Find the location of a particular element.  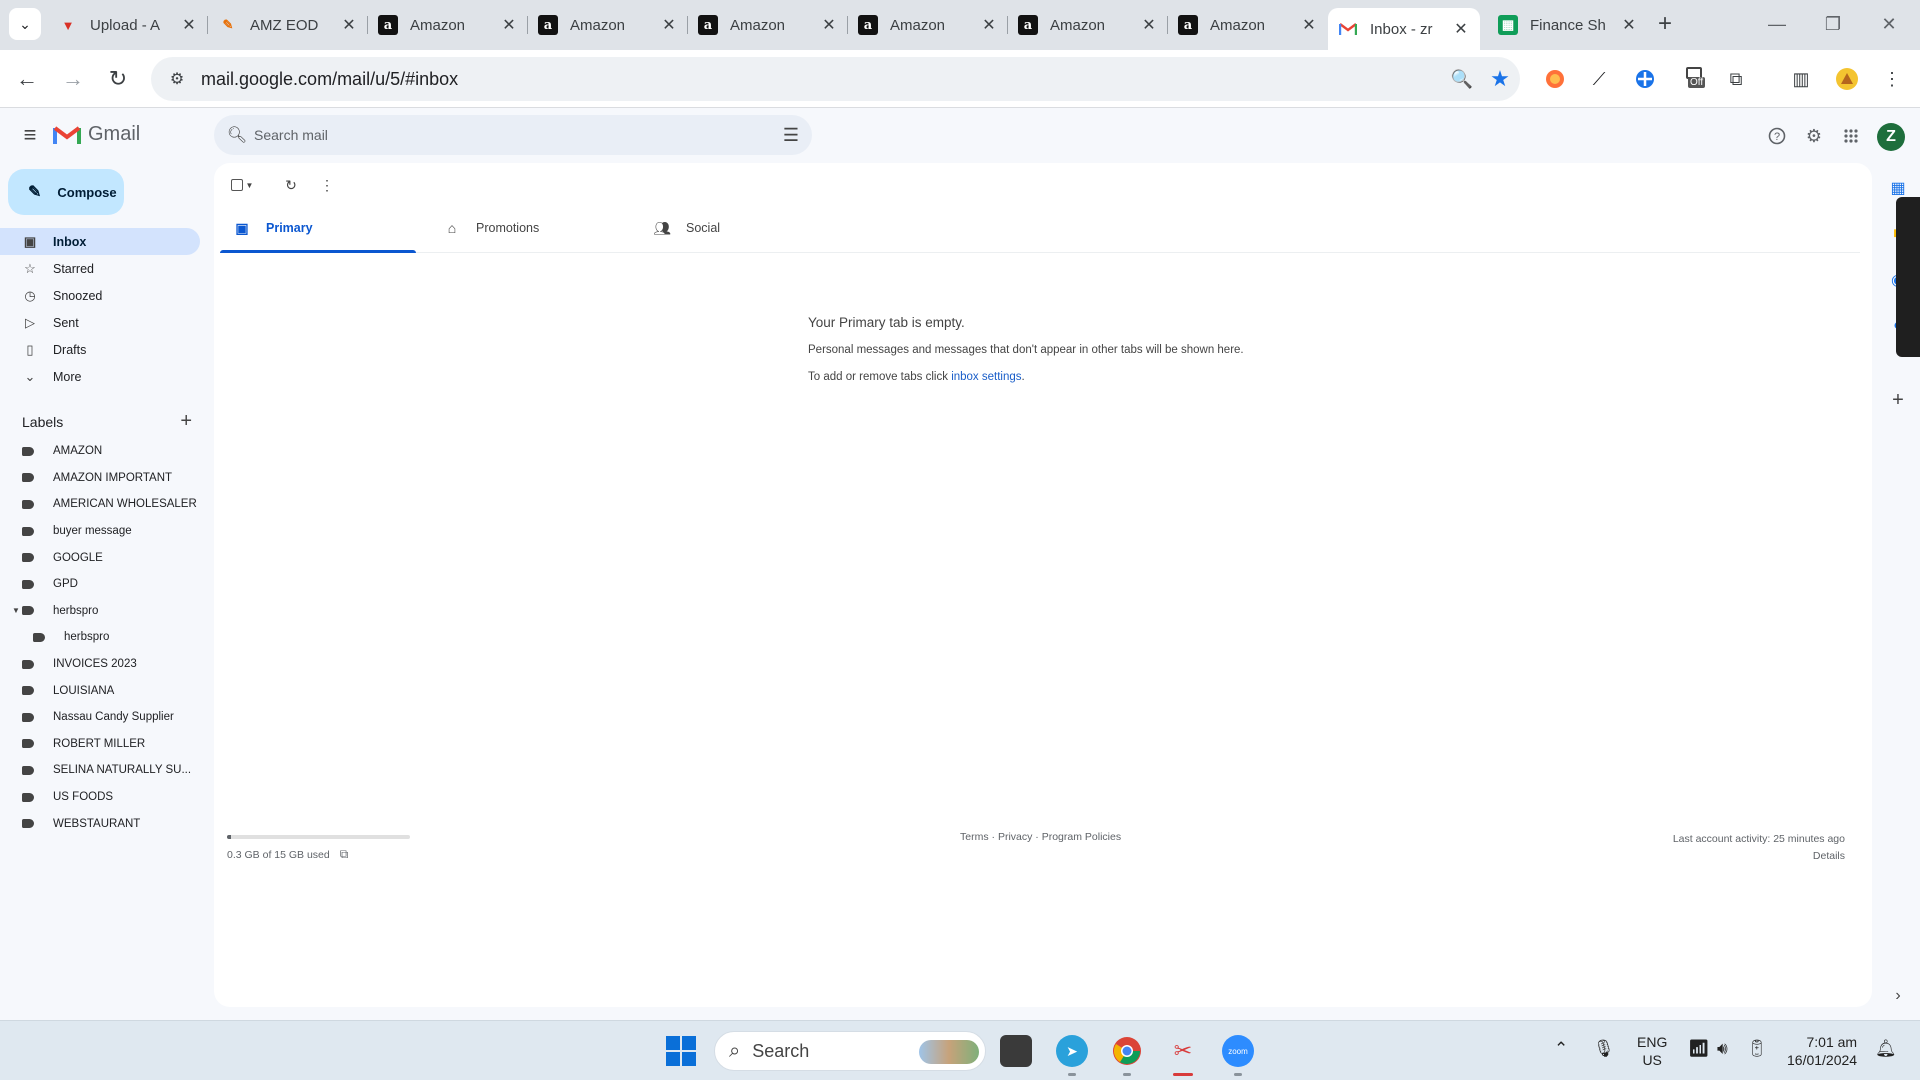

zoom-icon: 🔍 is located at coordinates (1462, 79).